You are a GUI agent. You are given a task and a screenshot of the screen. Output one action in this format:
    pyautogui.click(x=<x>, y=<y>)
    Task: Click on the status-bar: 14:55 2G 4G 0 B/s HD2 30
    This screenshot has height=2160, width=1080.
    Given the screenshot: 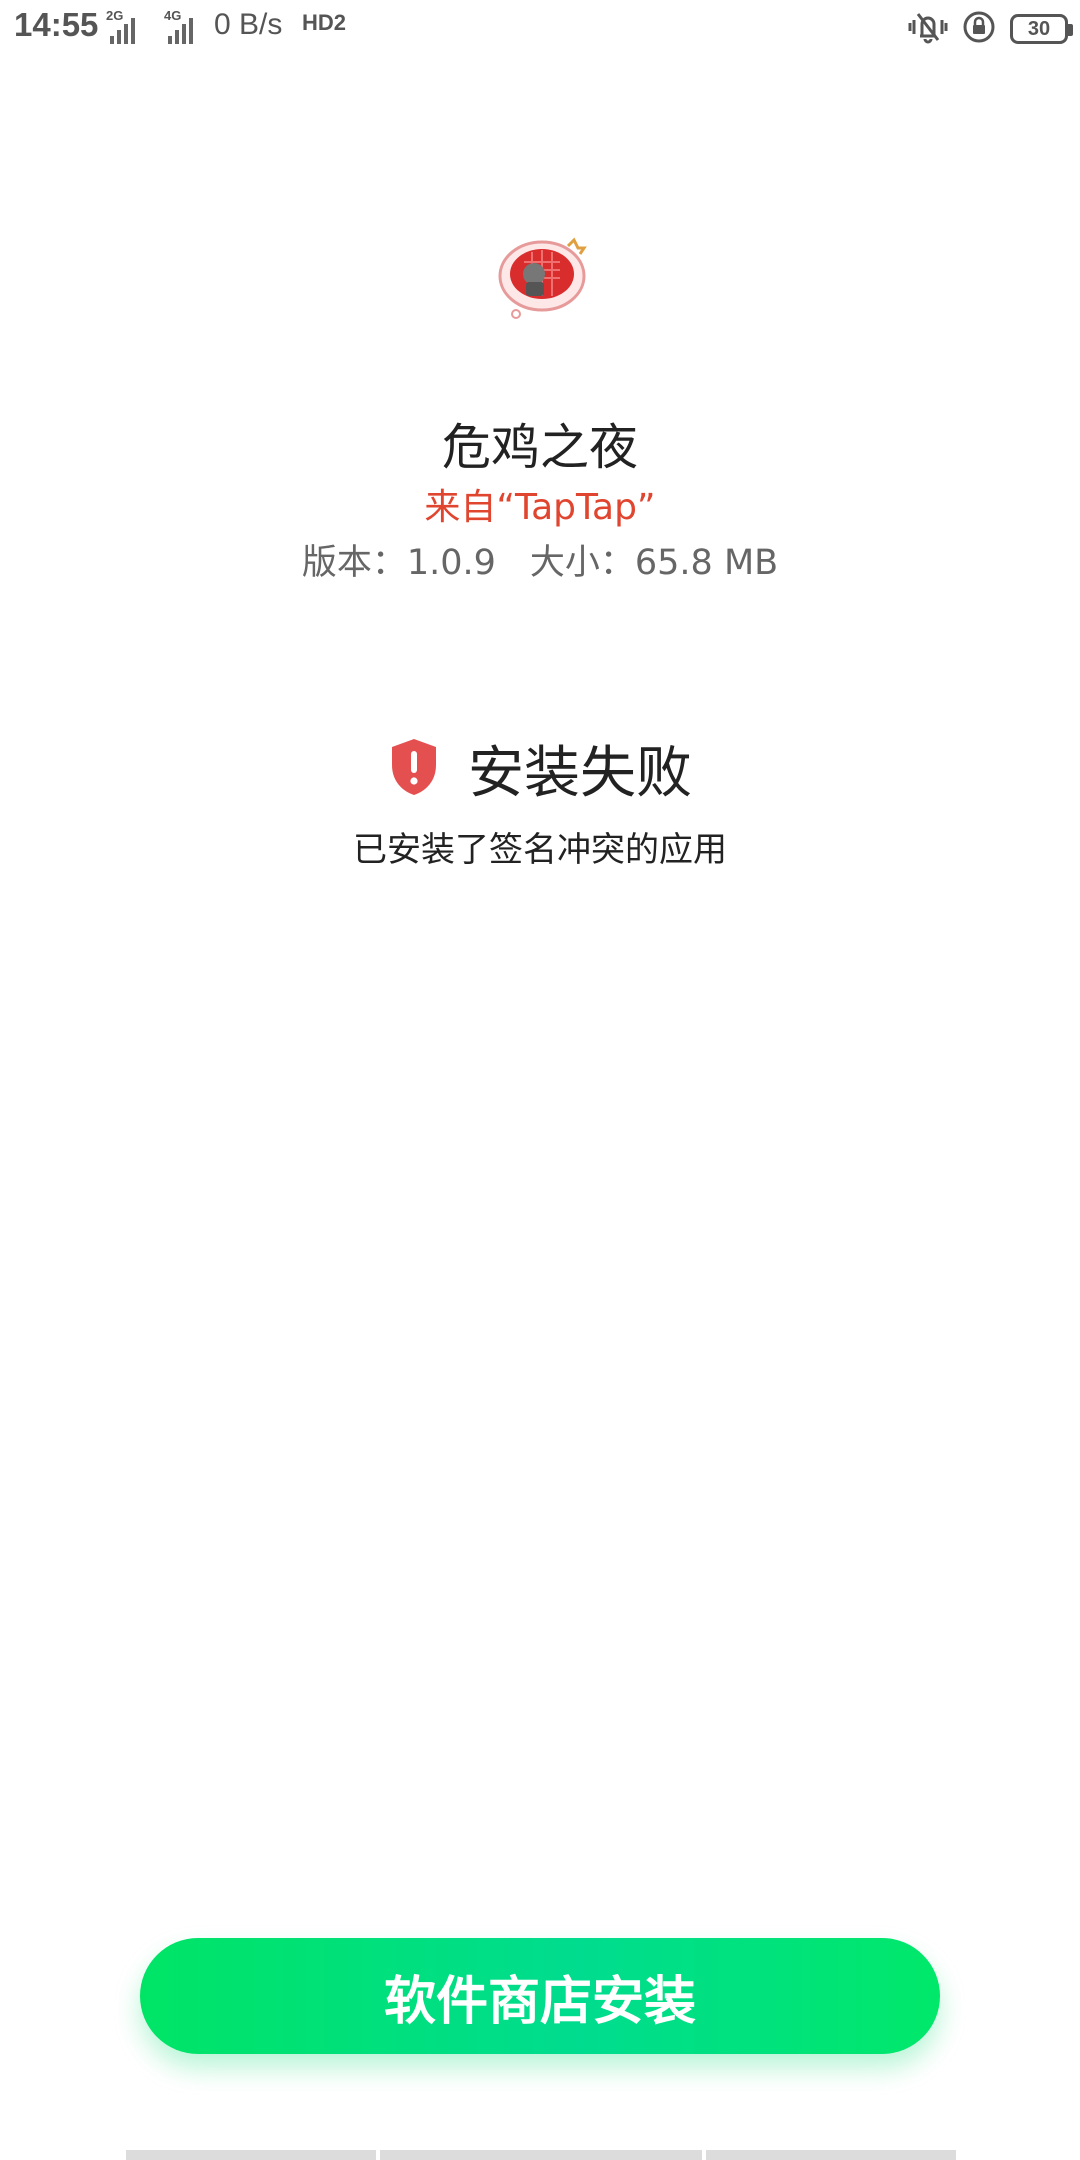 What is the action you would take?
    pyautogui.click(x=540, y=28)
    